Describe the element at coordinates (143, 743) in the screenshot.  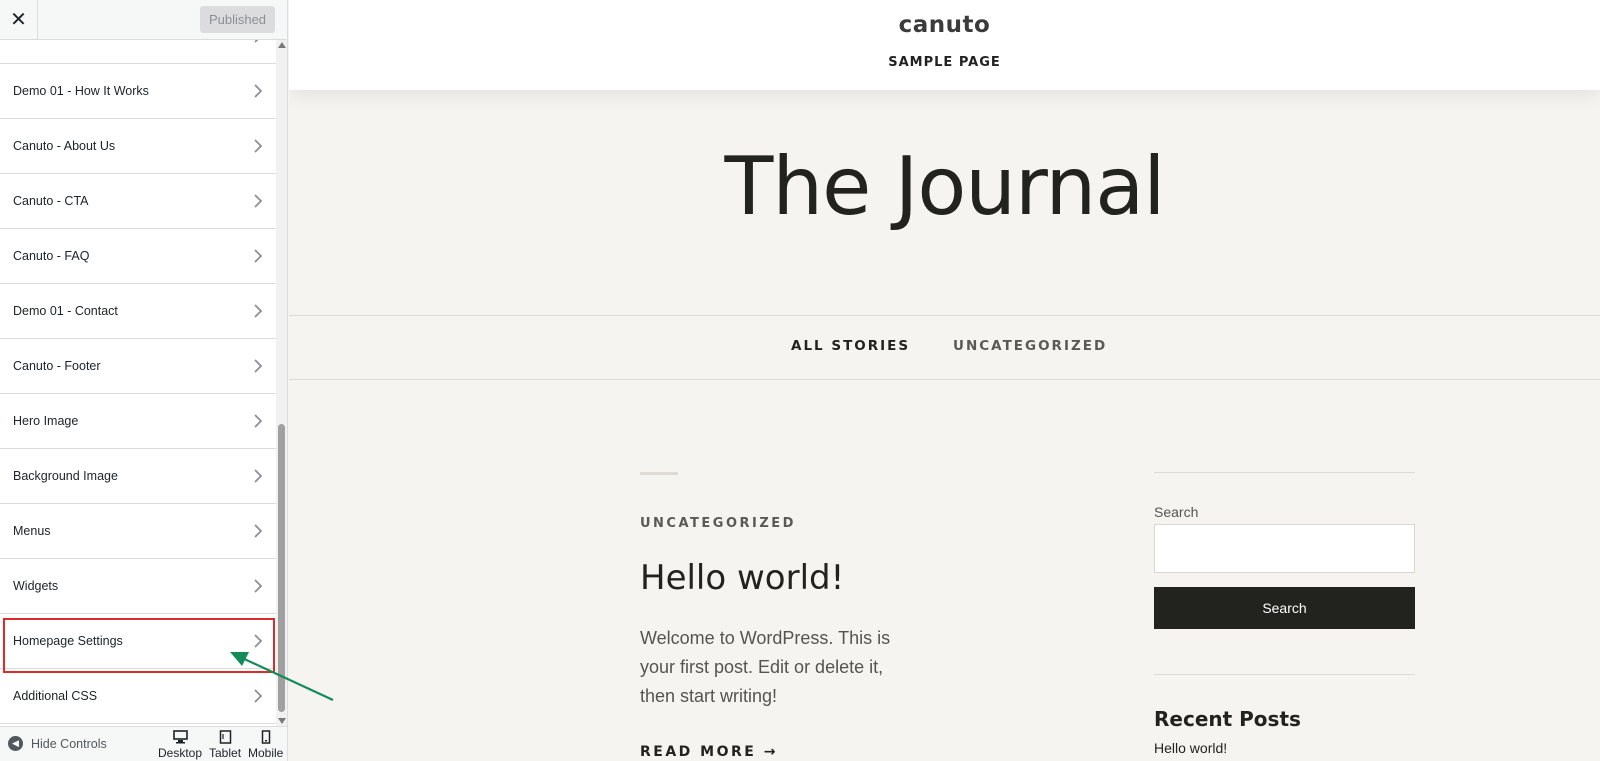
I see `sidebar-footer: ◀ Hide Controls Desktop Tablet Mobile` at that location.